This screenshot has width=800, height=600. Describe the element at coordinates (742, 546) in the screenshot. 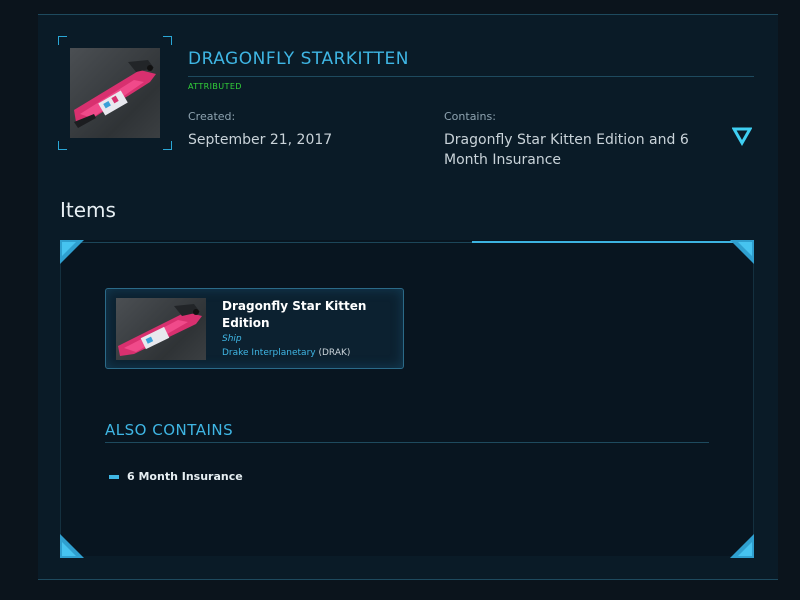

I see `frame-corner-bottom-right-icon` at that location.